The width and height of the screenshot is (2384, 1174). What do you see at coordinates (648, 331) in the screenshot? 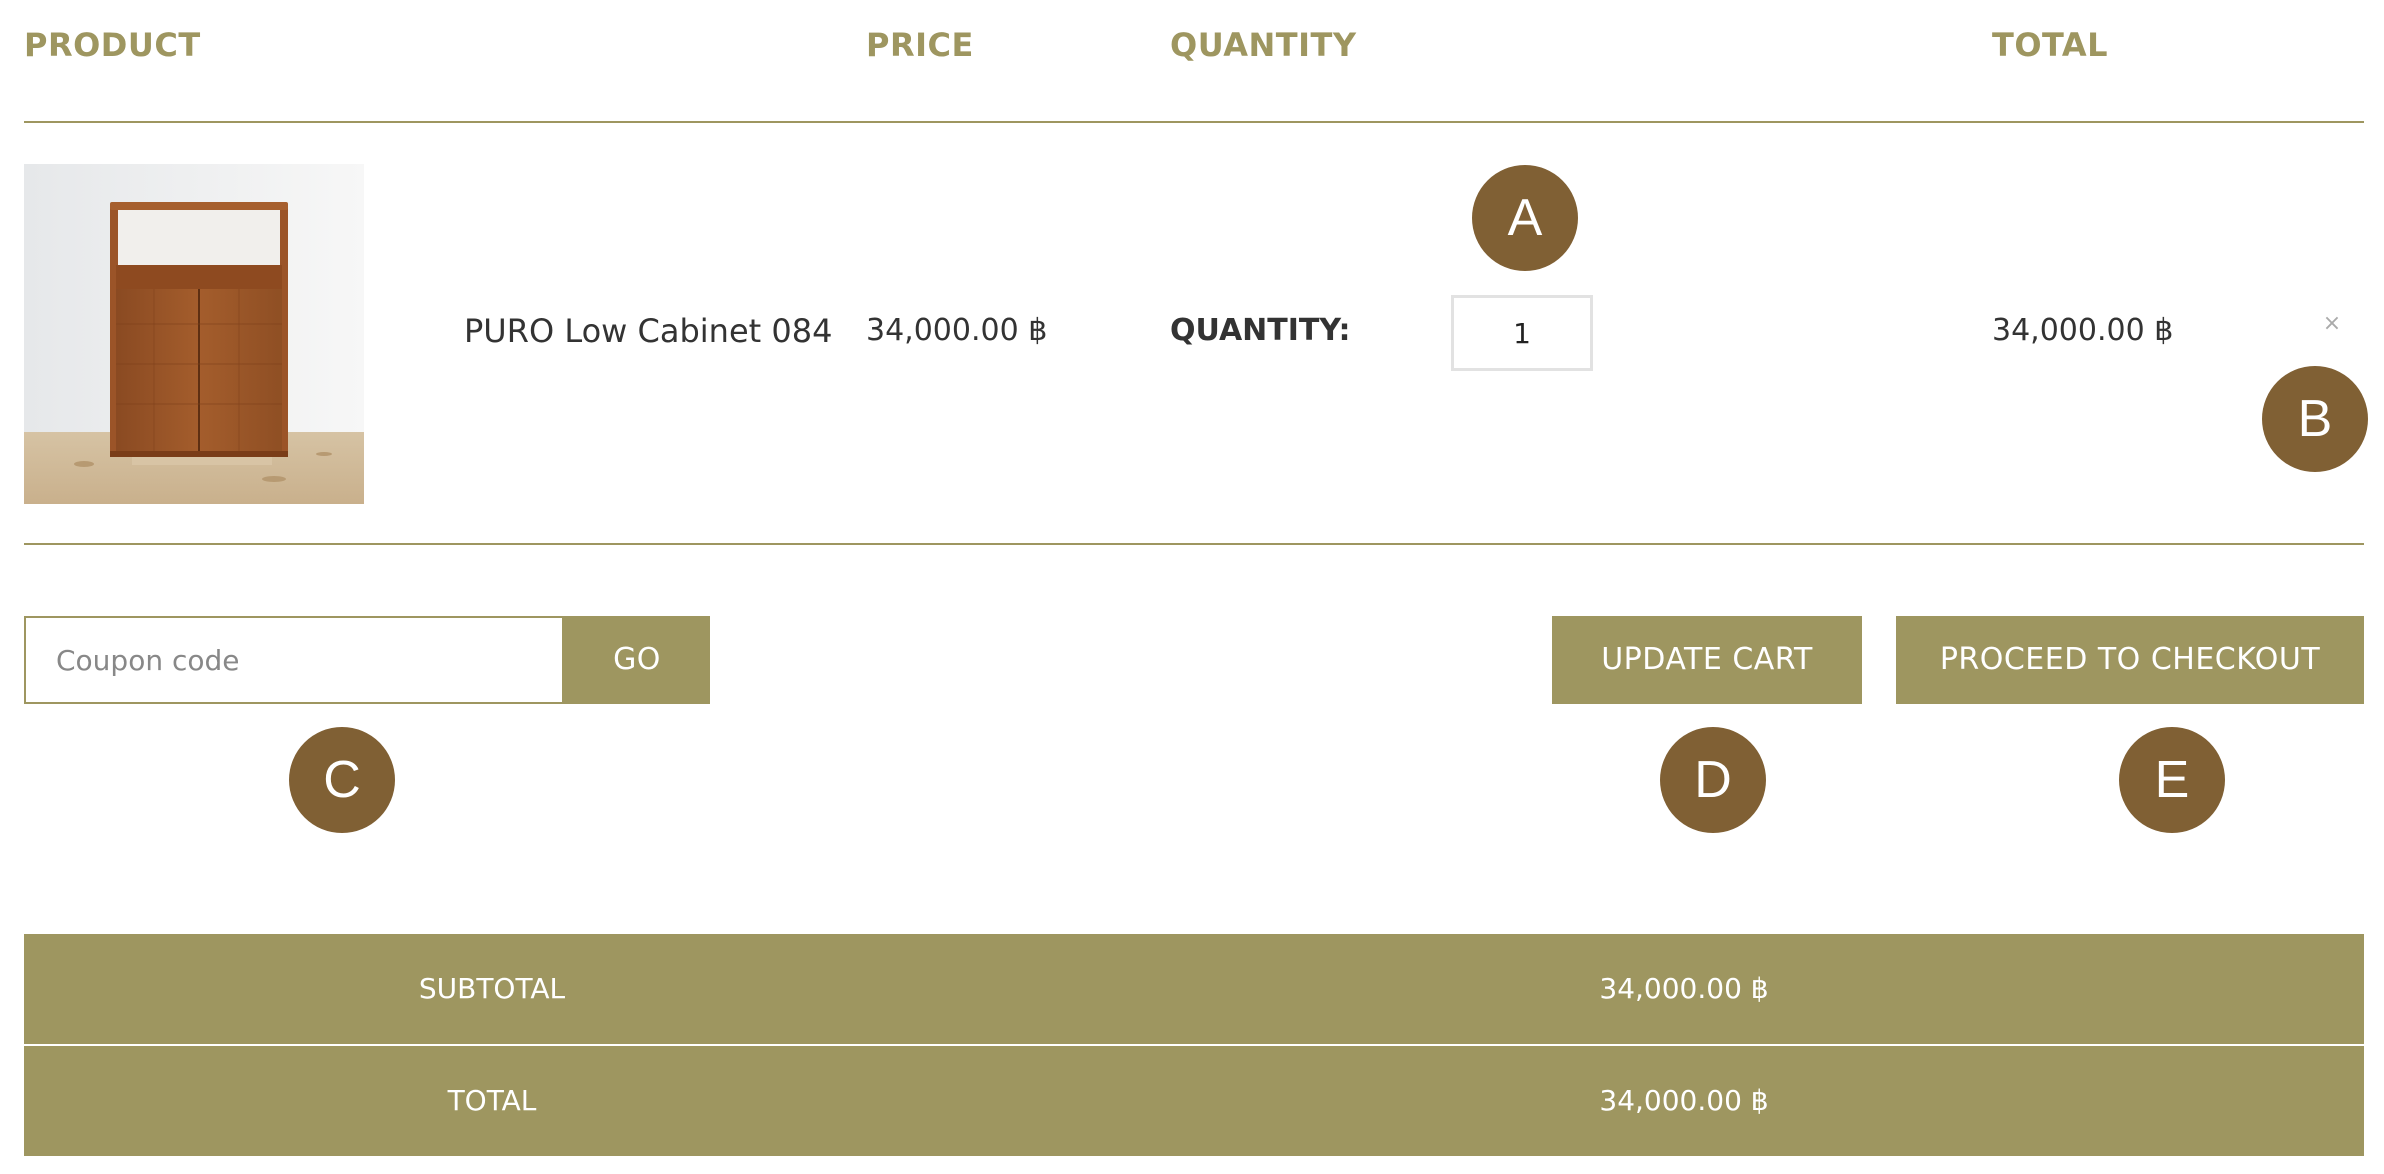
I see `product-name-link: PURO Low Cabinet 084` at bounding box center [648, 331].